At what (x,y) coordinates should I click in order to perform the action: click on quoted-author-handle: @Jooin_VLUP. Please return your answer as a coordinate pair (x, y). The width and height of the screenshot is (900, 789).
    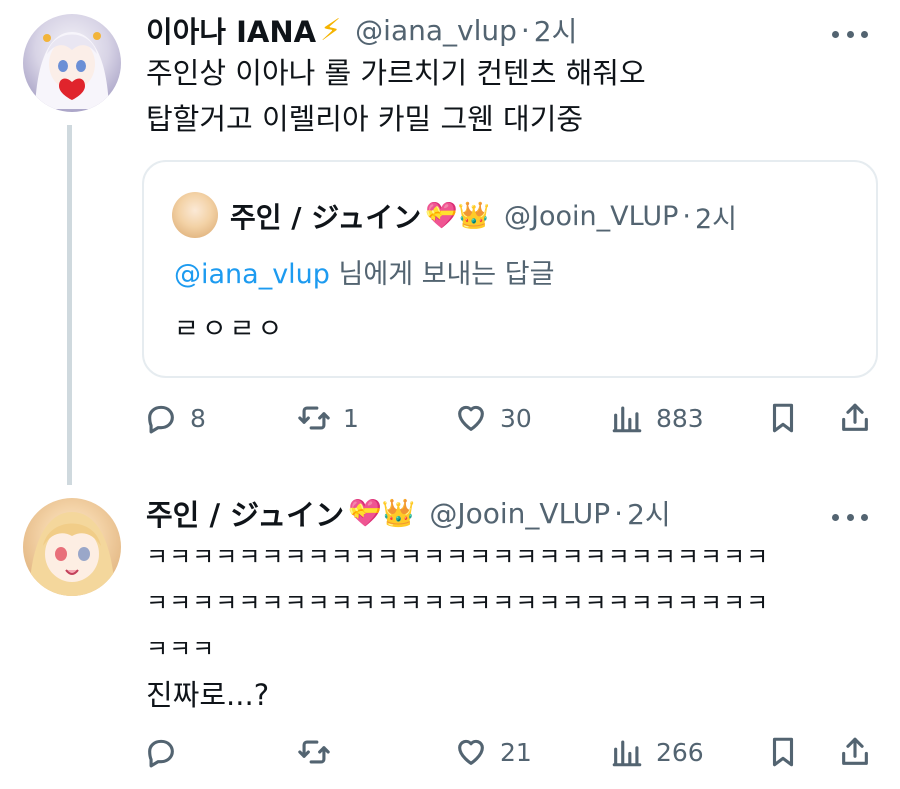
    Looking at the image, I should click on (591, 216).